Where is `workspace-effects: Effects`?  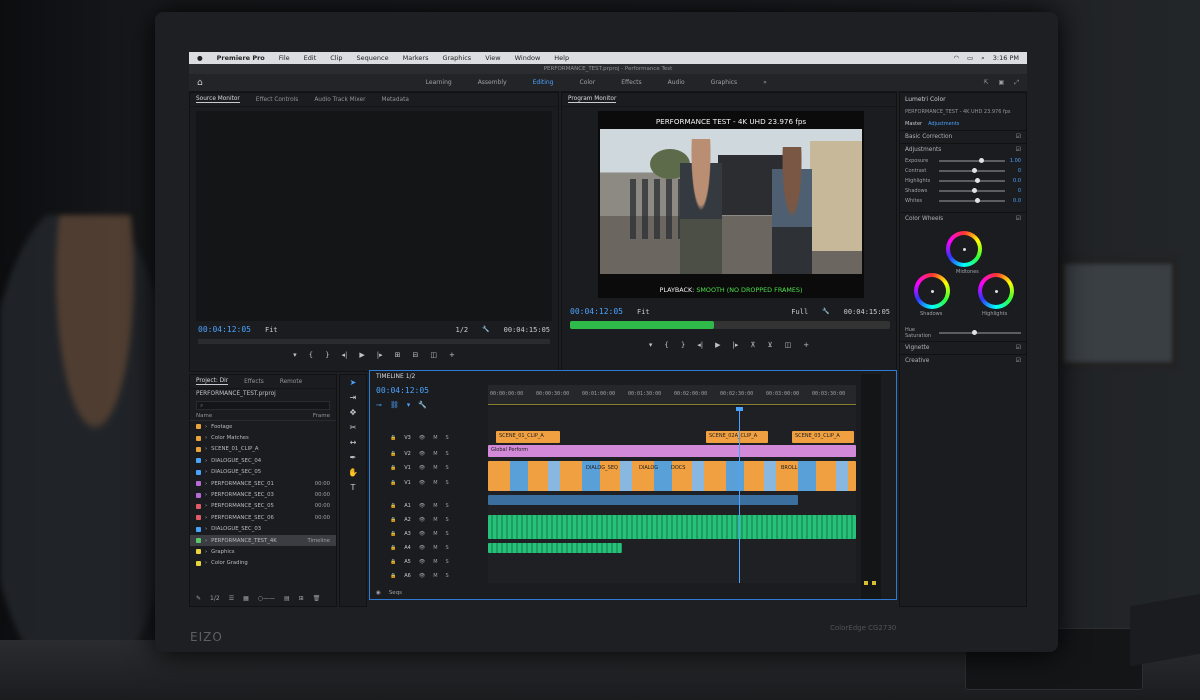 workspace-effects: Effects is located at coordinates (631, 82).